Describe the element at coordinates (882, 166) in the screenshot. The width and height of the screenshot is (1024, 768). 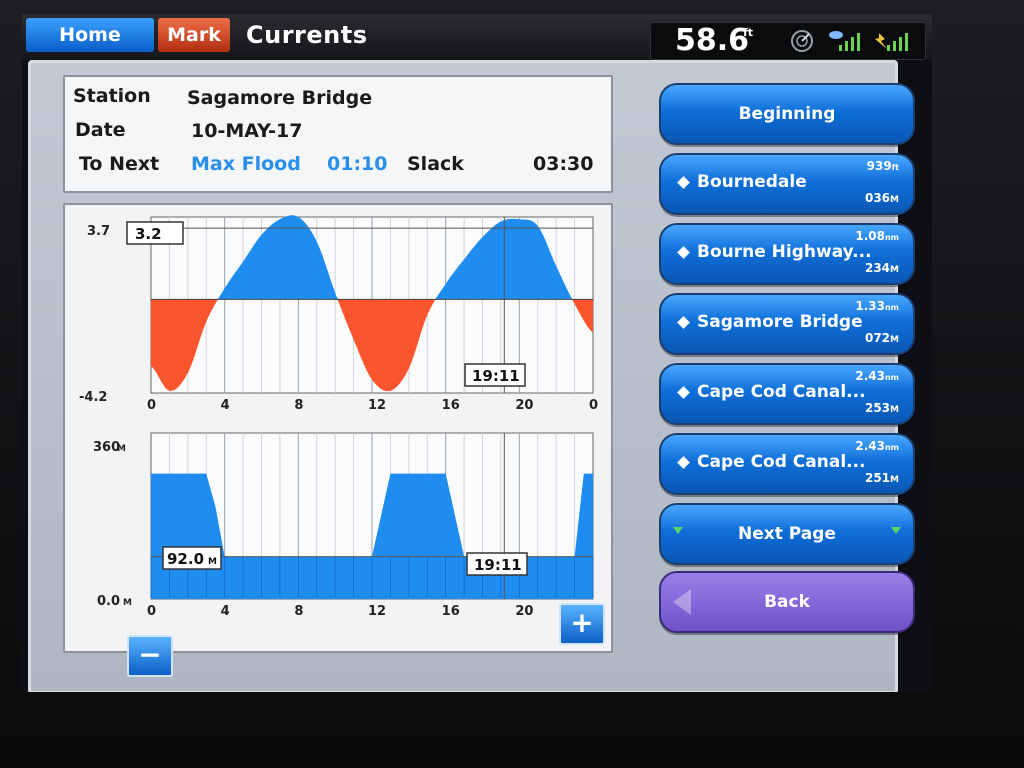
I see `waypoint-distance: 939ft` at that location.